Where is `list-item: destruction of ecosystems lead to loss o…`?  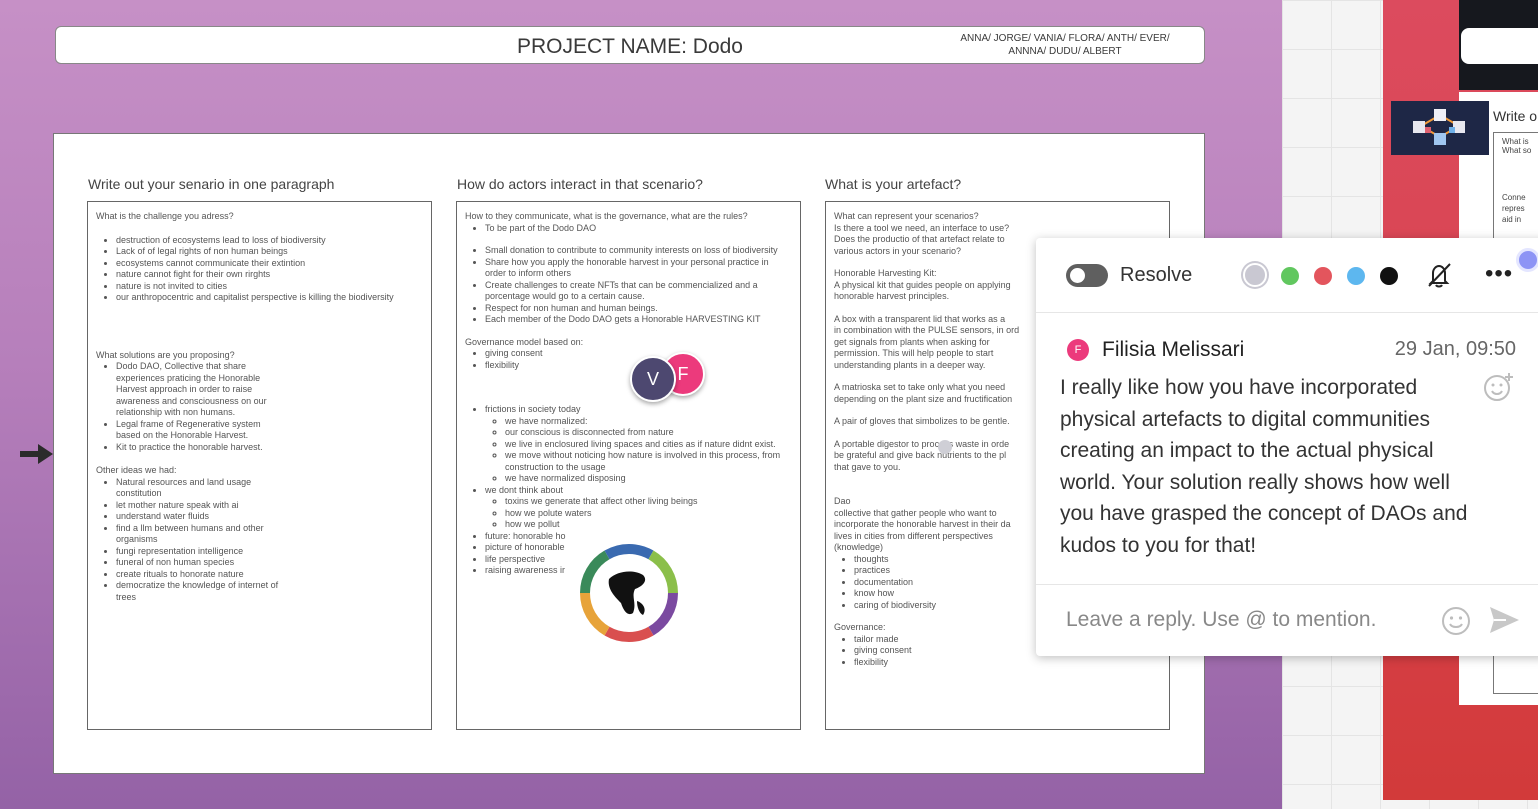 list-item: destruction of ecosystems lead to loss o… is located at coordinates (269, 241).